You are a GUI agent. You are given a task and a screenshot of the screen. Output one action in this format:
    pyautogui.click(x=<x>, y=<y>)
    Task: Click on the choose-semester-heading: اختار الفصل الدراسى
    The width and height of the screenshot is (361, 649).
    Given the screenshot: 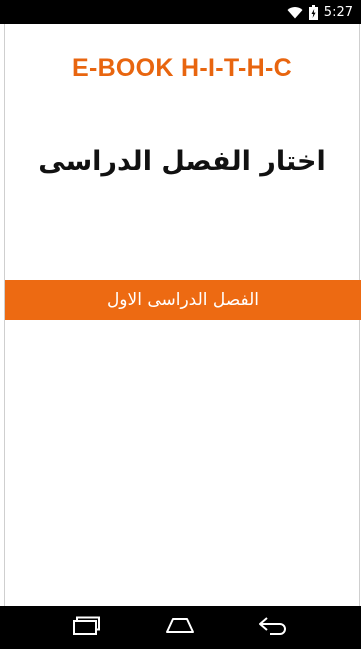 What is the action you would take?
    pyautogui.click(x=182, y=161)
    